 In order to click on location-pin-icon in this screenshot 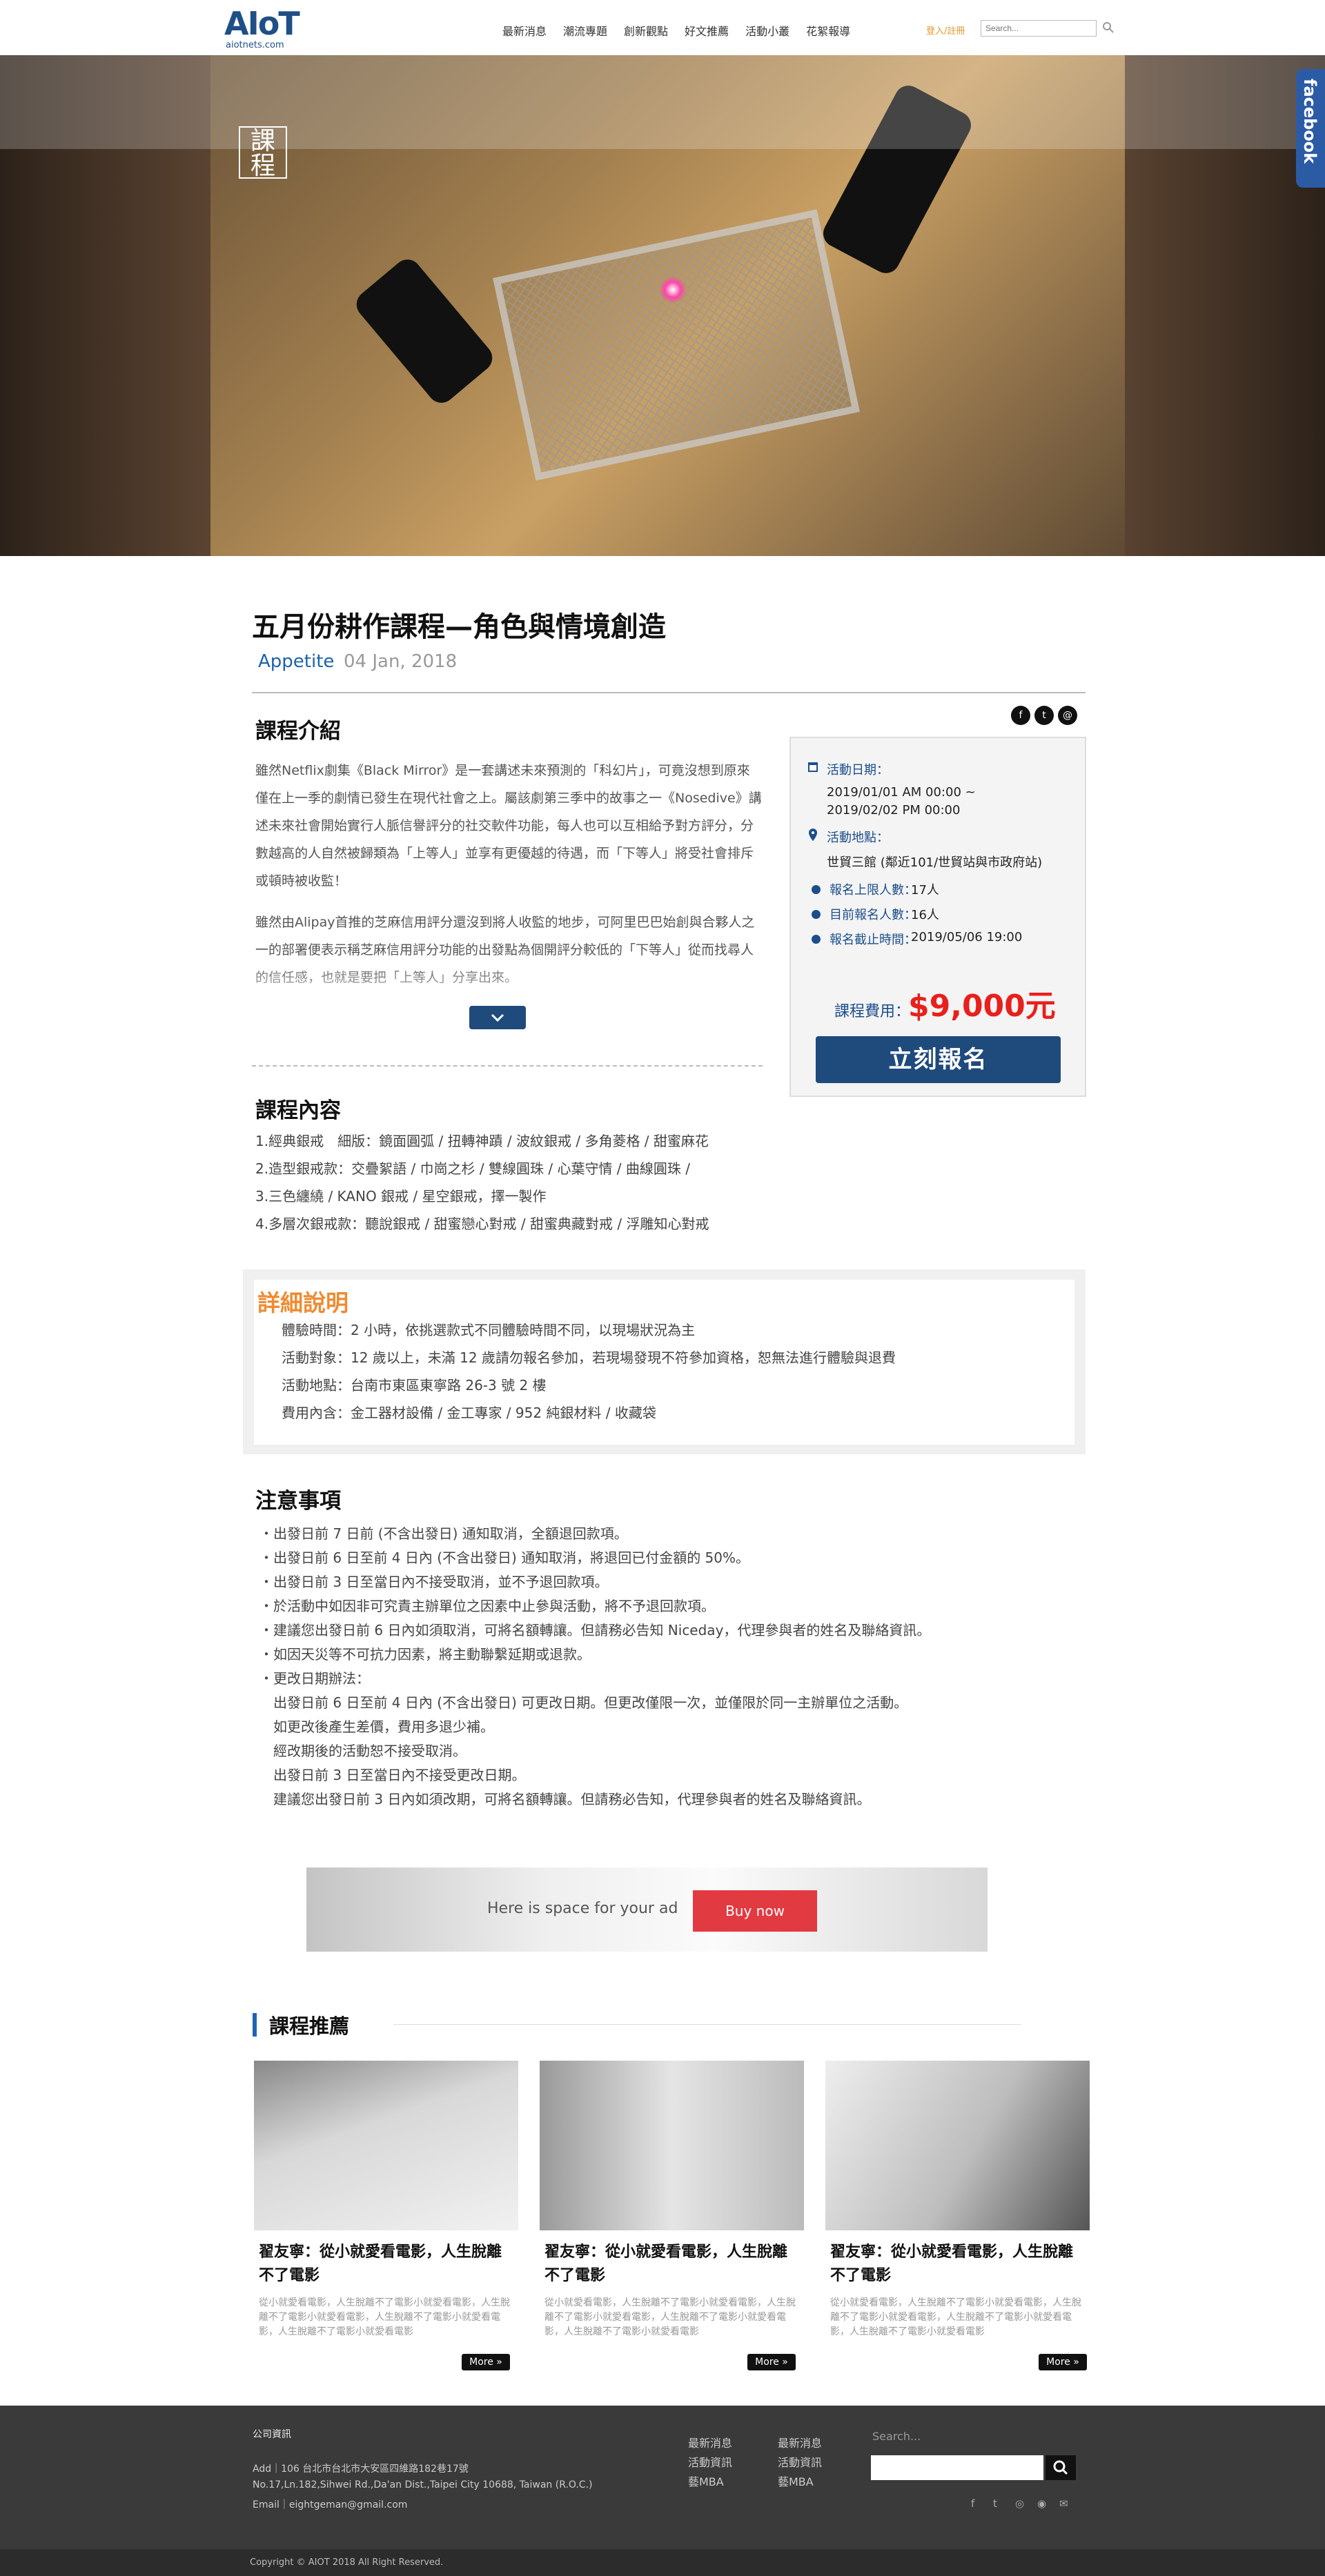, I will do `click(813, 835)`.